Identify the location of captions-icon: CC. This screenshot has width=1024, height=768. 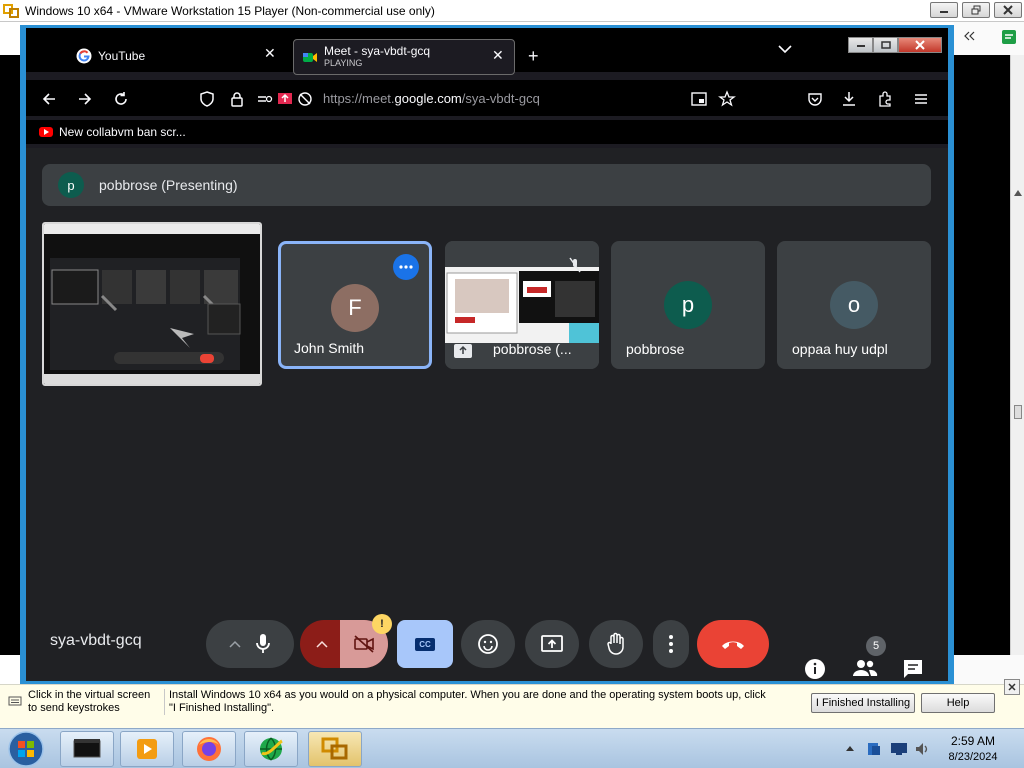
(425, 644).